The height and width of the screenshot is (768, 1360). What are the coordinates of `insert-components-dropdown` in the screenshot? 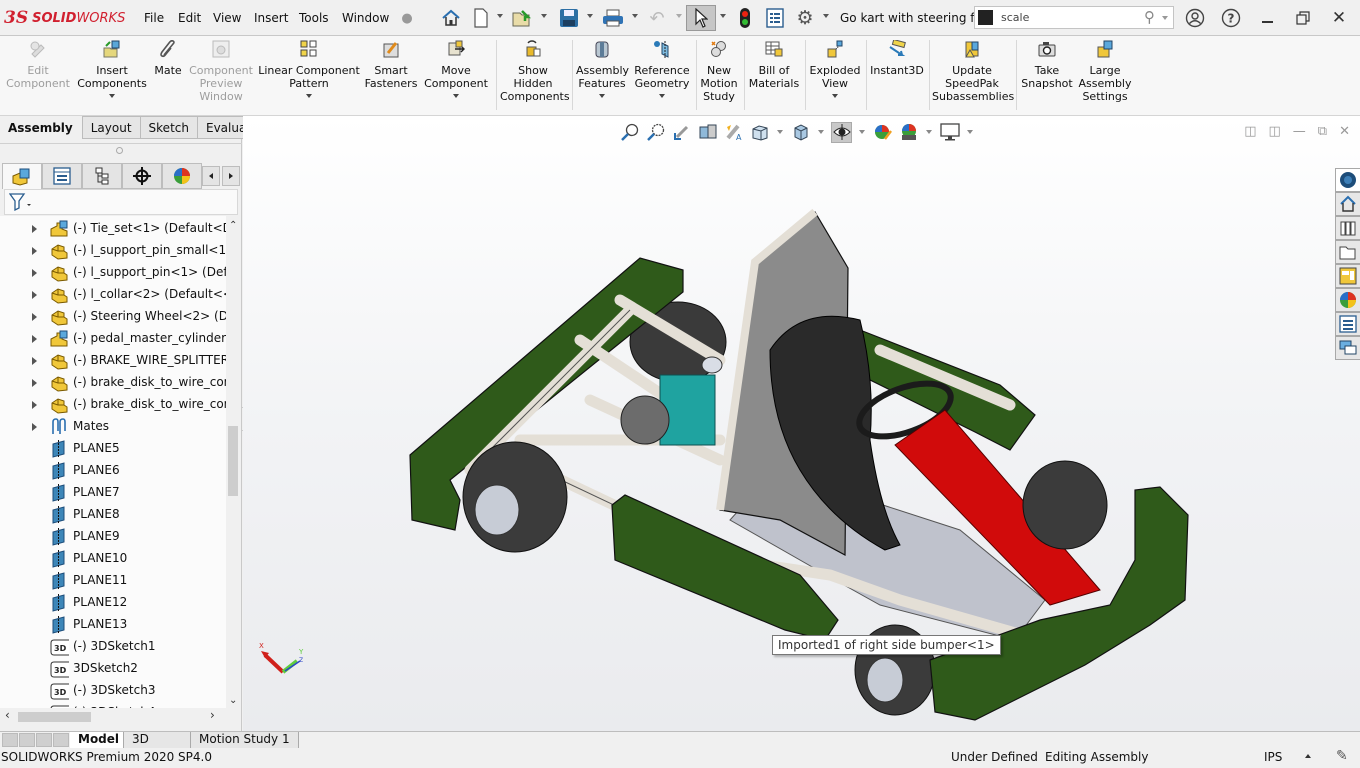 It's located at (112, 96).